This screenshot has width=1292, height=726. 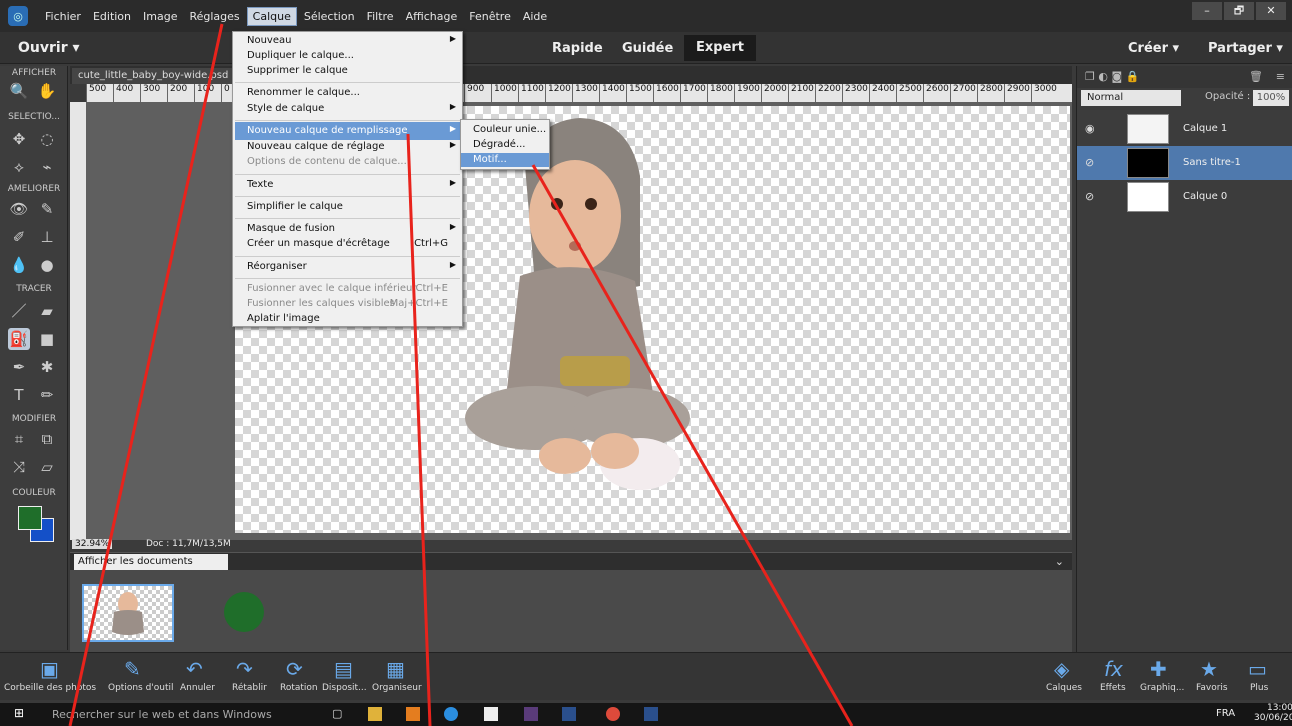 What do you see at coordinates (19, 467) in the screenshot?
I see `content-move-icon: ⤨` at bounding box center [19, 467].